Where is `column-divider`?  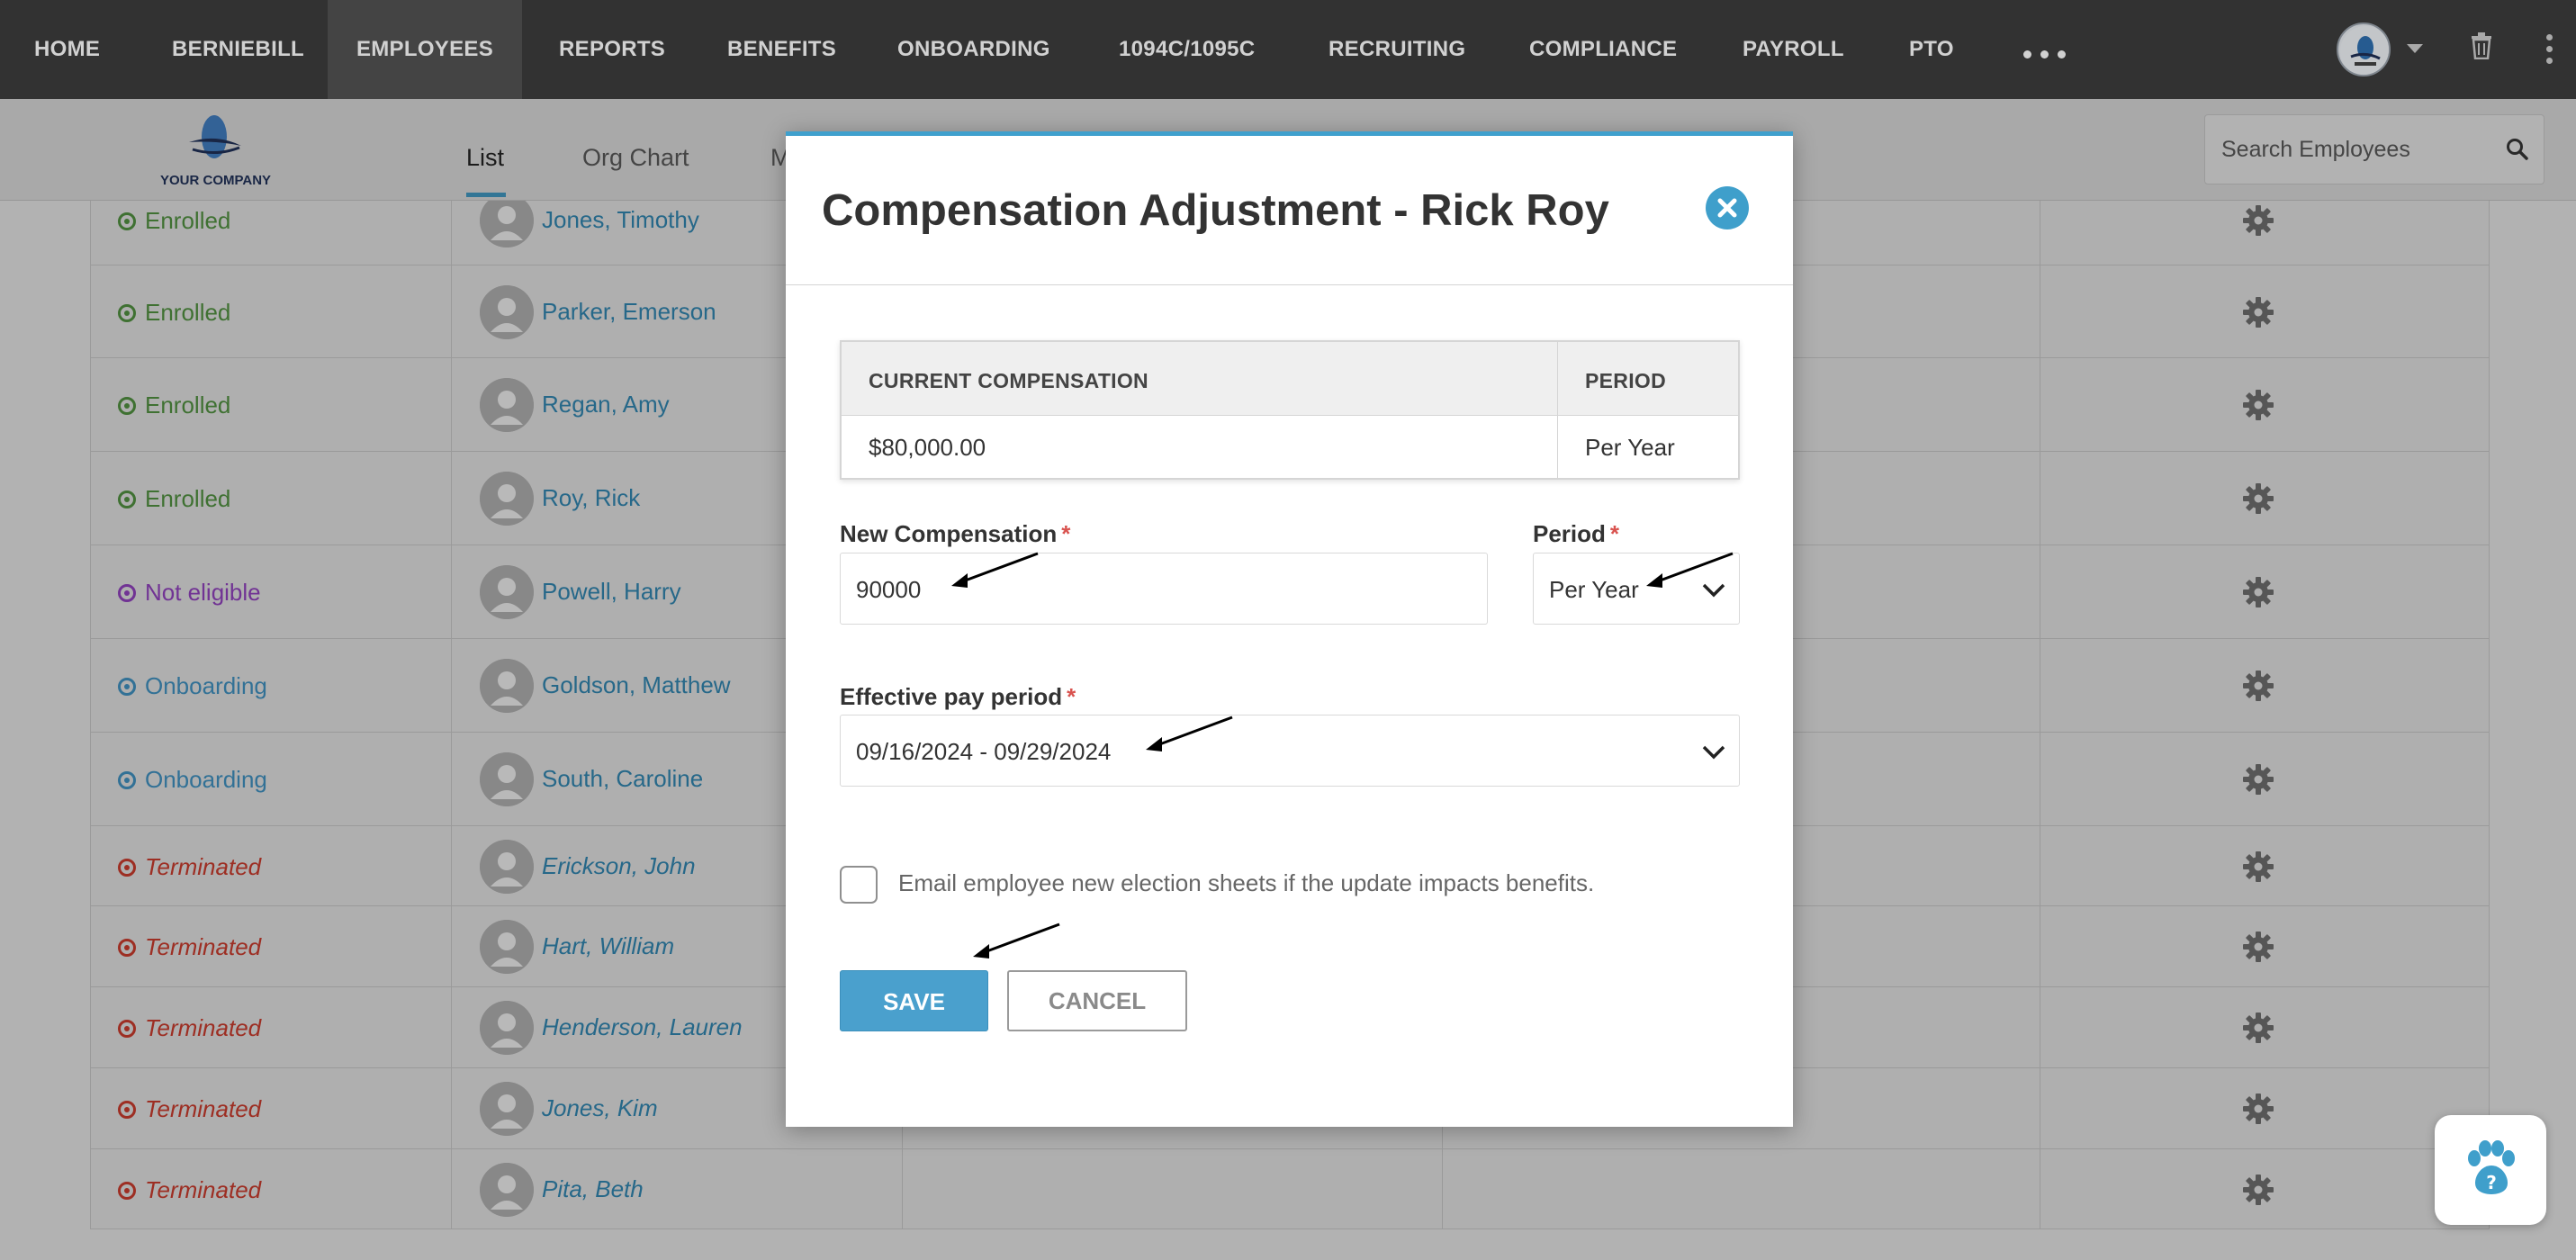
column-divider is located at coordinates (1557, 410).